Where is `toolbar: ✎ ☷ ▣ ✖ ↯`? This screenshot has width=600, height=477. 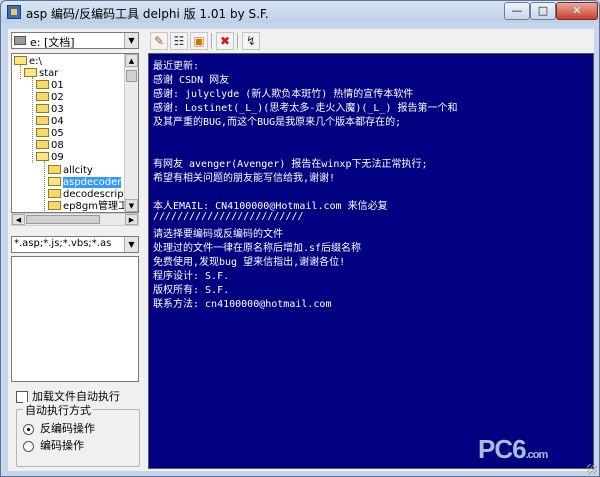 toolbar: ✎ ☷ ▣ ✖ ↯ is located at coordinates (371, 41).